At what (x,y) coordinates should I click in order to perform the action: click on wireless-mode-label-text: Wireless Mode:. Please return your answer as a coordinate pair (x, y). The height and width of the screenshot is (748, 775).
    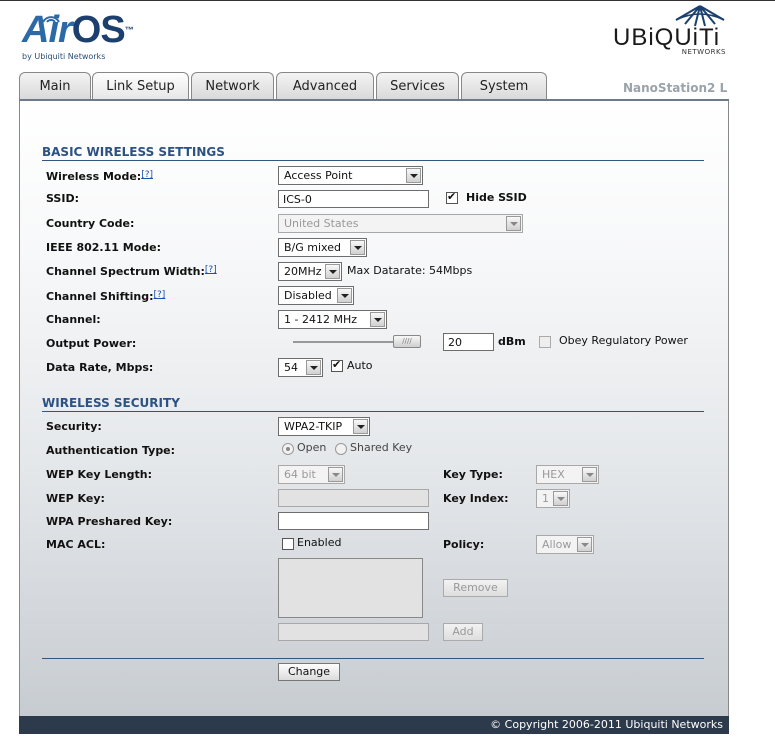
    Looking at the image, I should click on (94, 176).